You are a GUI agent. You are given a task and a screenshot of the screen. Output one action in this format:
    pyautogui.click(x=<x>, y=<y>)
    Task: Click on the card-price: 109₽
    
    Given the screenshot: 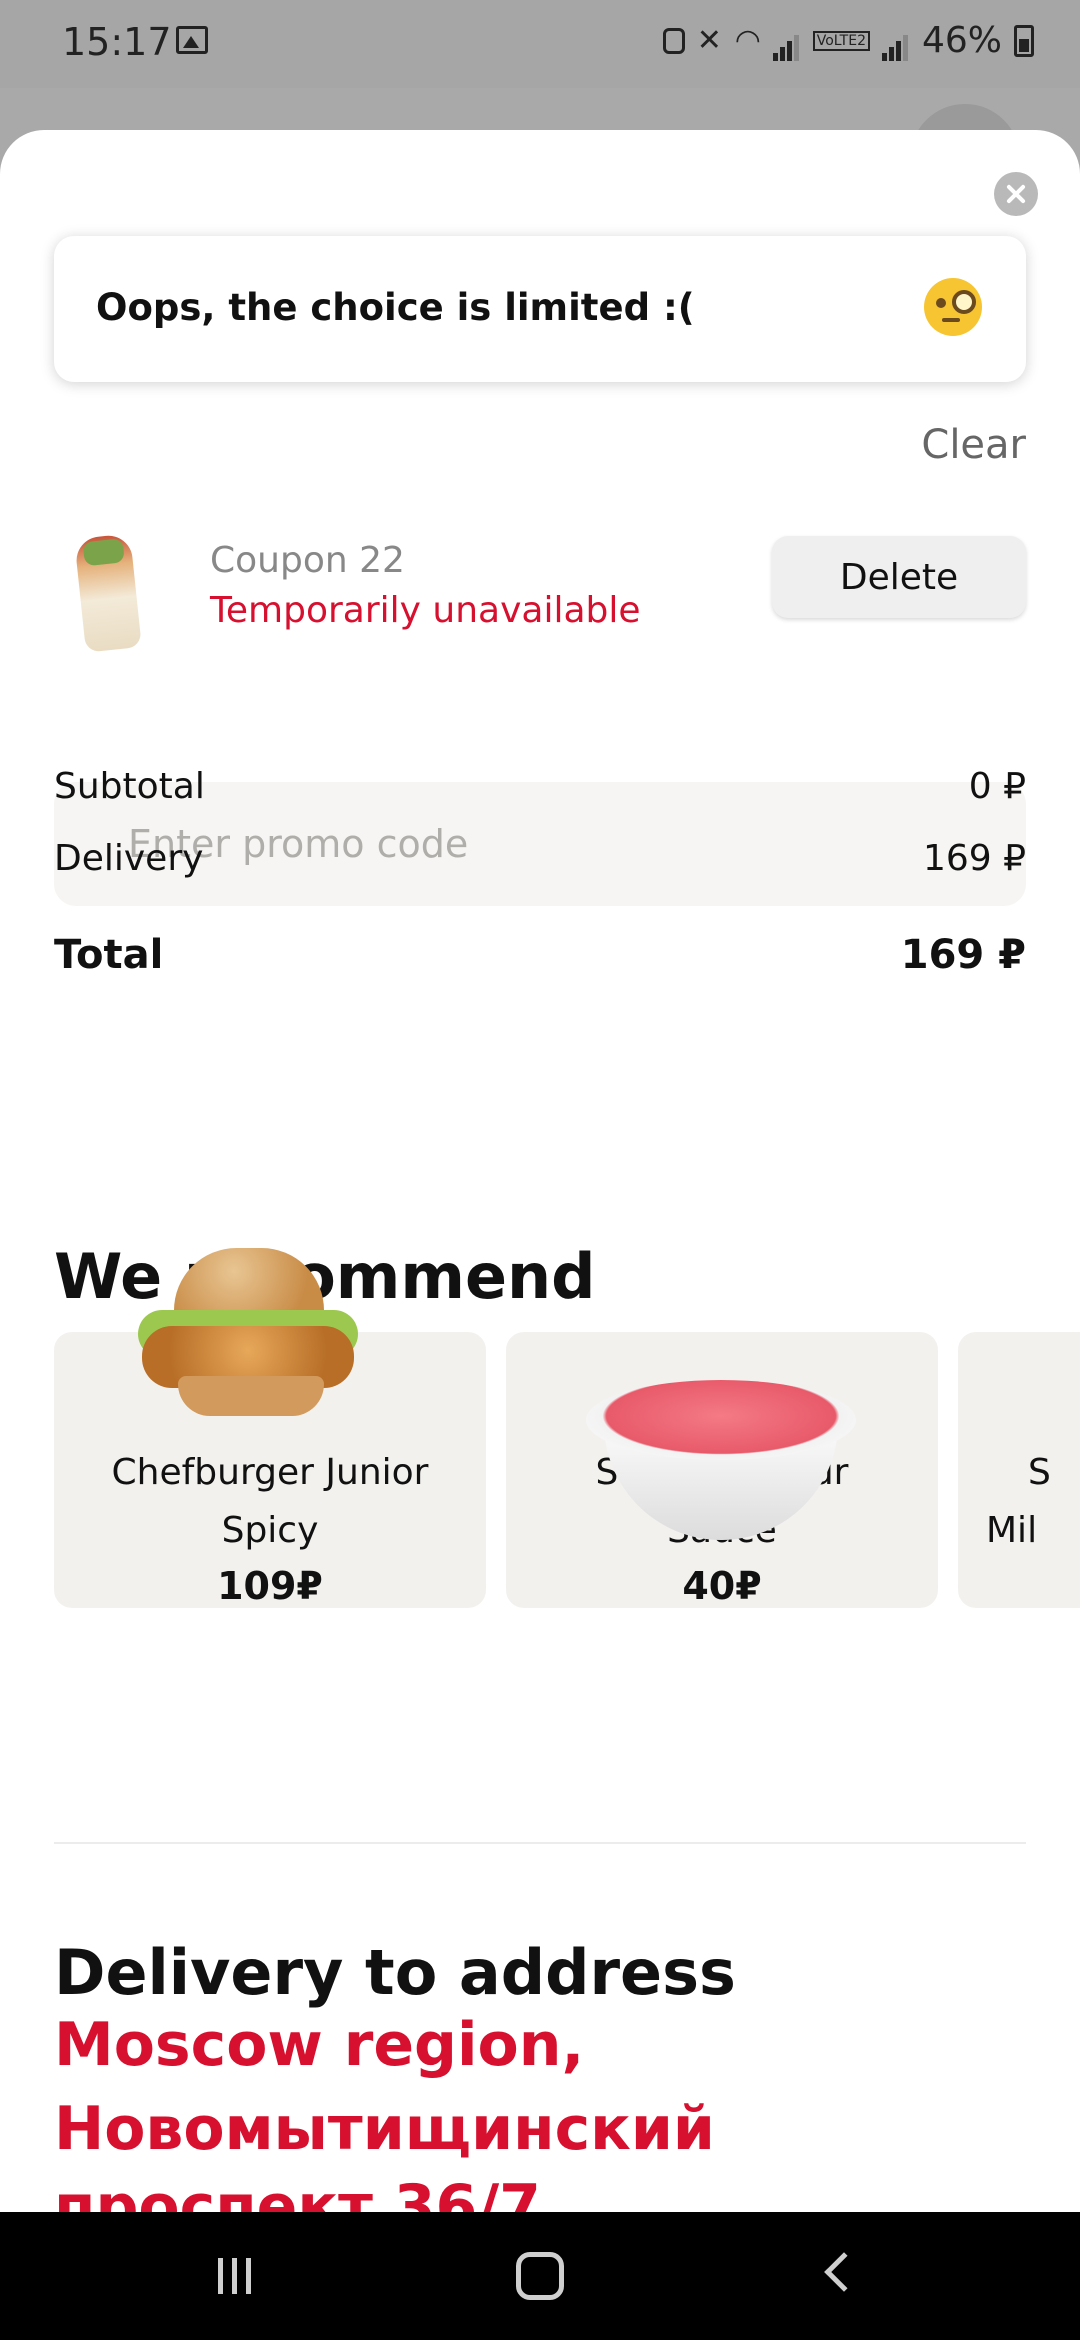 What is the action you would take?
    pyautogui.click(x=270, y=1586)
    